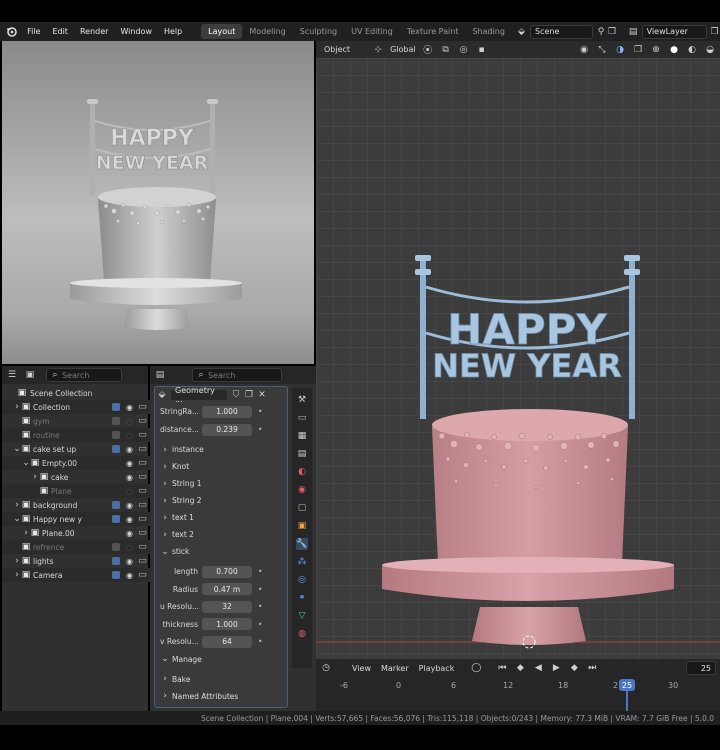  Describe the element at coordinates (222, 449) in the screenshot. I see `subpanel-header: › instance` at that location.